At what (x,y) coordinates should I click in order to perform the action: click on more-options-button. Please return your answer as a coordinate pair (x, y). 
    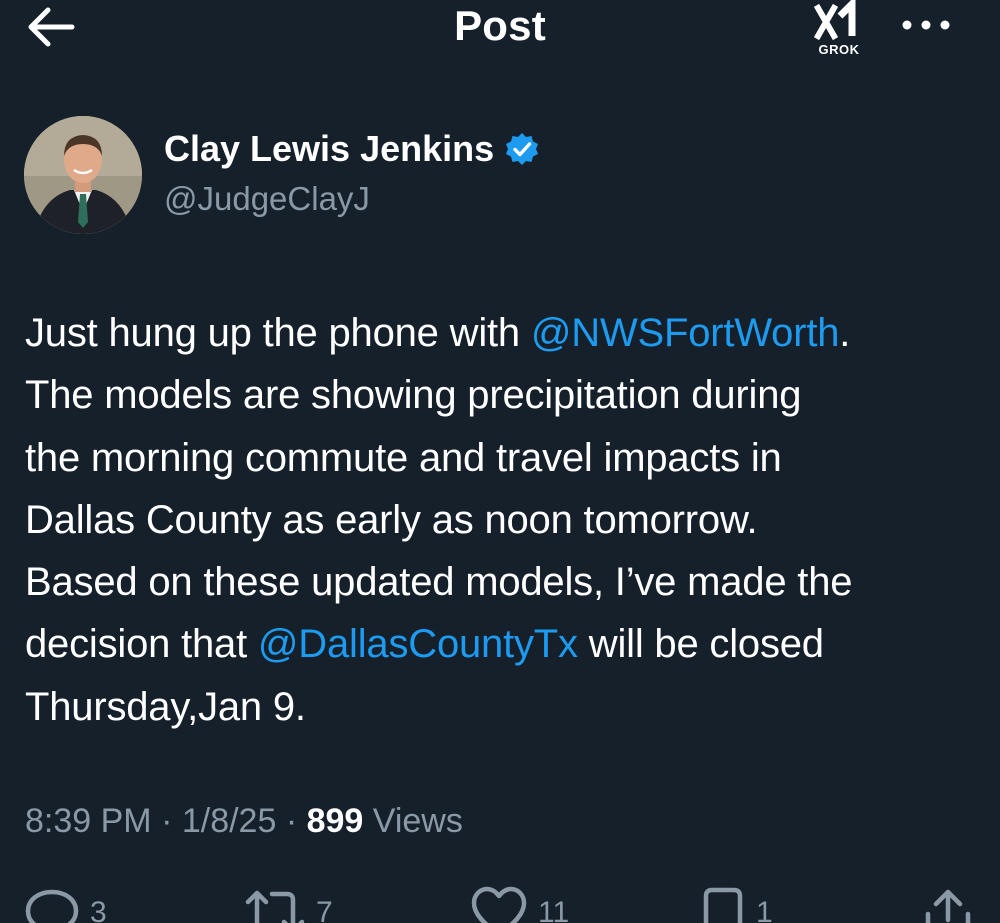
    Looking at the image, I should click on (926, 25).